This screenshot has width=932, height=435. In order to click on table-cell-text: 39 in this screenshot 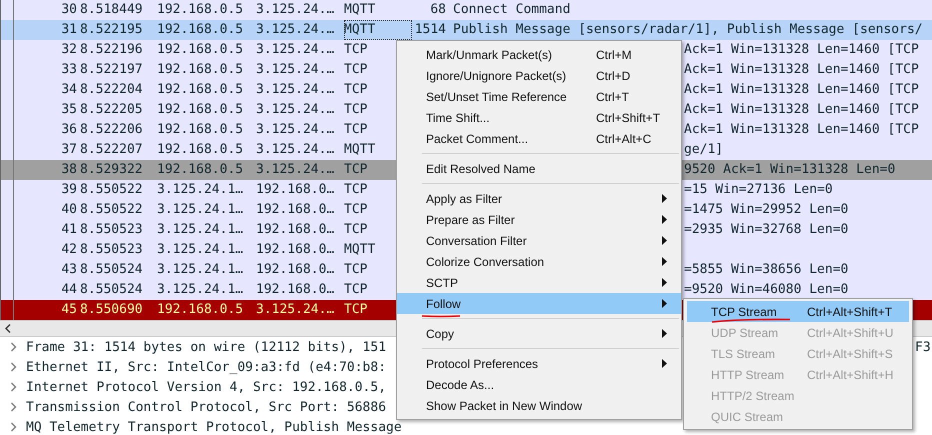, I will do `click(68, 190)`.